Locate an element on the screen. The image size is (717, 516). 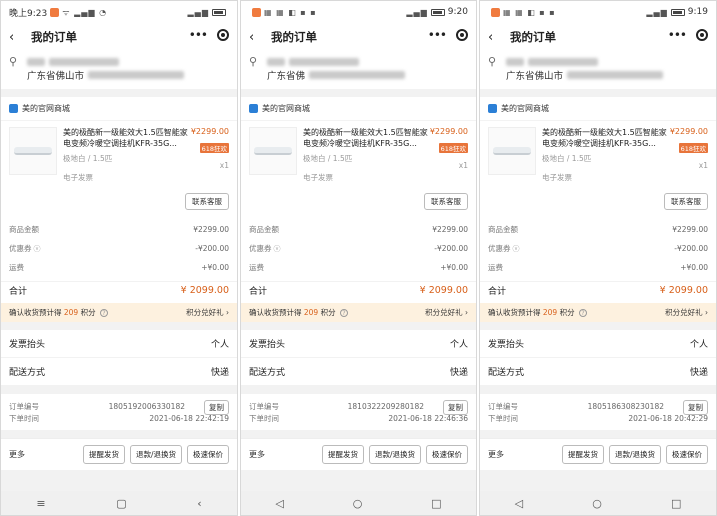
order-time-row: 下单时间 2021-06-18 20:42:29 is located at coordinates (598, 418).